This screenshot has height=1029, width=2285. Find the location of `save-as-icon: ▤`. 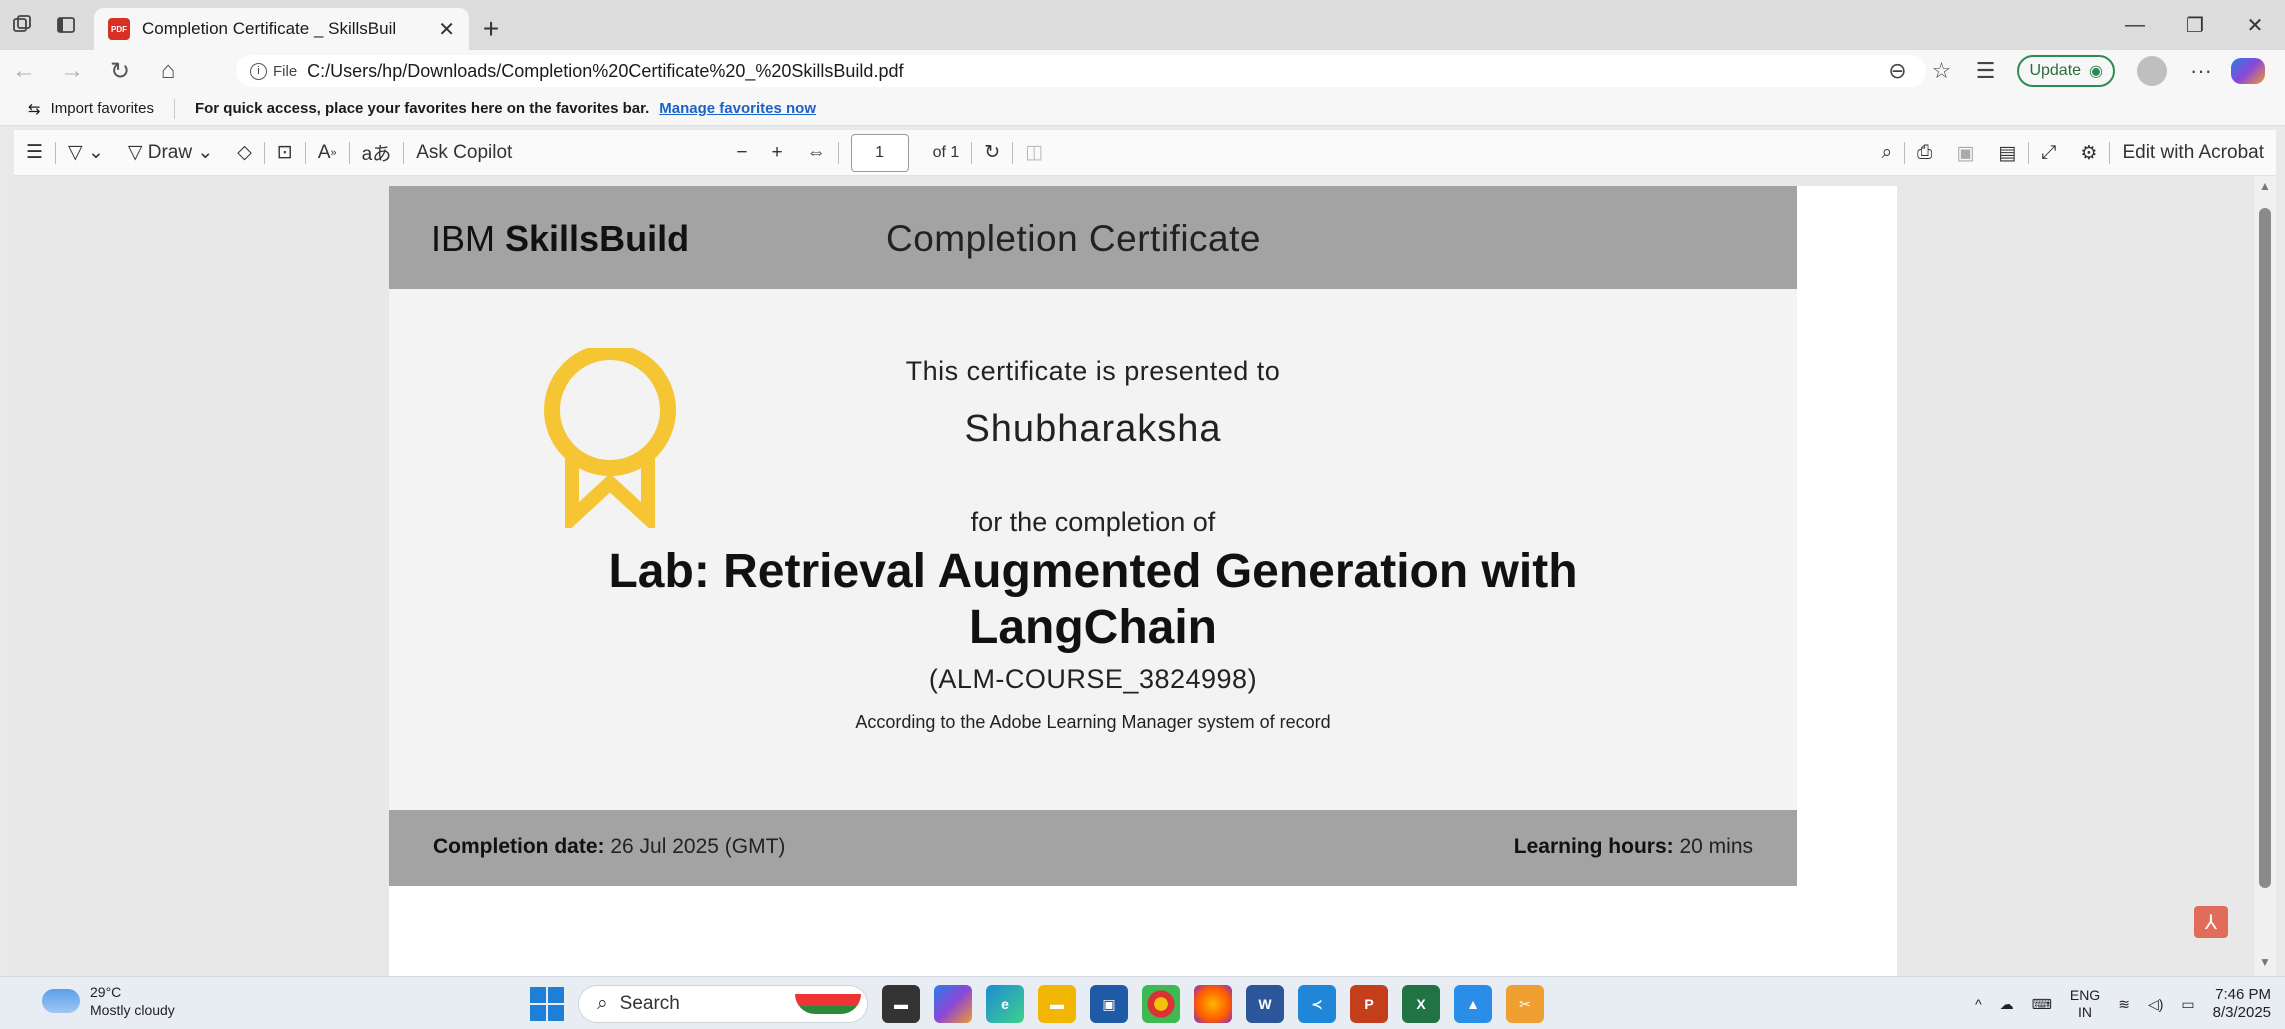

save-as-icon: ▤ is located at coordinates (2007, 153).